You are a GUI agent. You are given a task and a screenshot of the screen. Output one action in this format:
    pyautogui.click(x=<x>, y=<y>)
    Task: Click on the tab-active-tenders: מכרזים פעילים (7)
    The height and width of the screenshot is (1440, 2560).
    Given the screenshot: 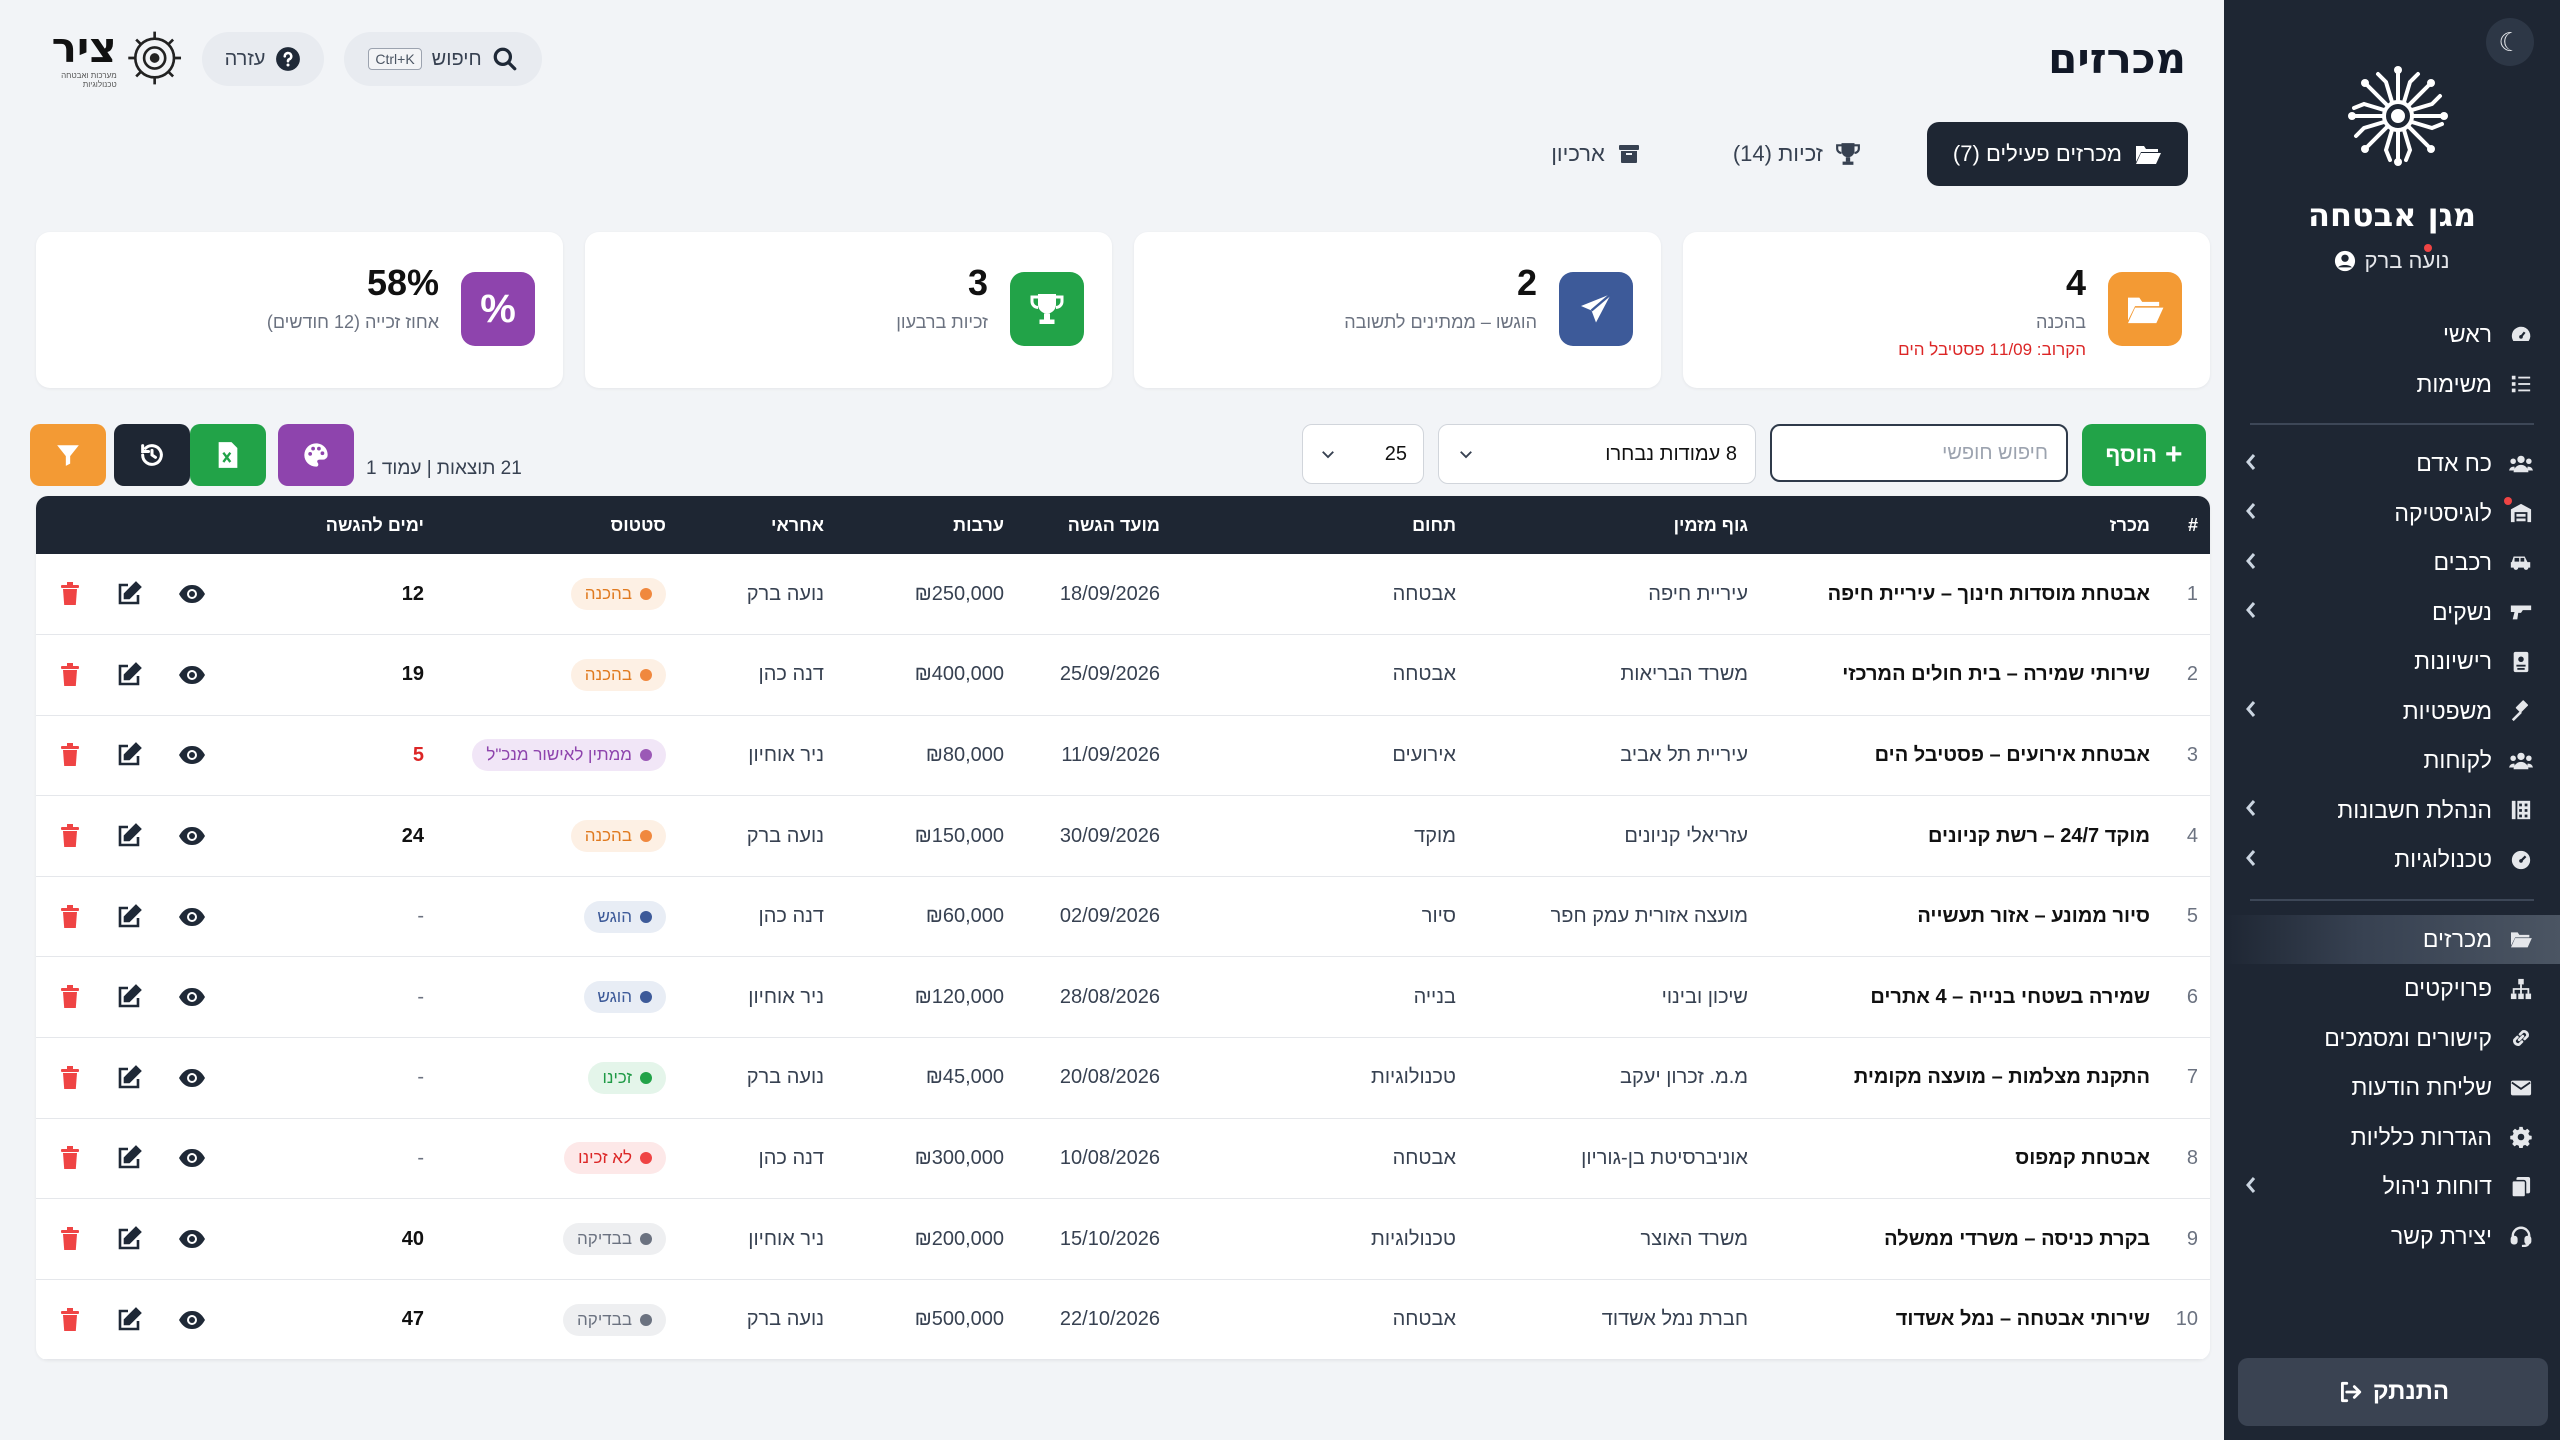 What is the action you would take?
    pyautogui.click(x=2057, y=154)
    